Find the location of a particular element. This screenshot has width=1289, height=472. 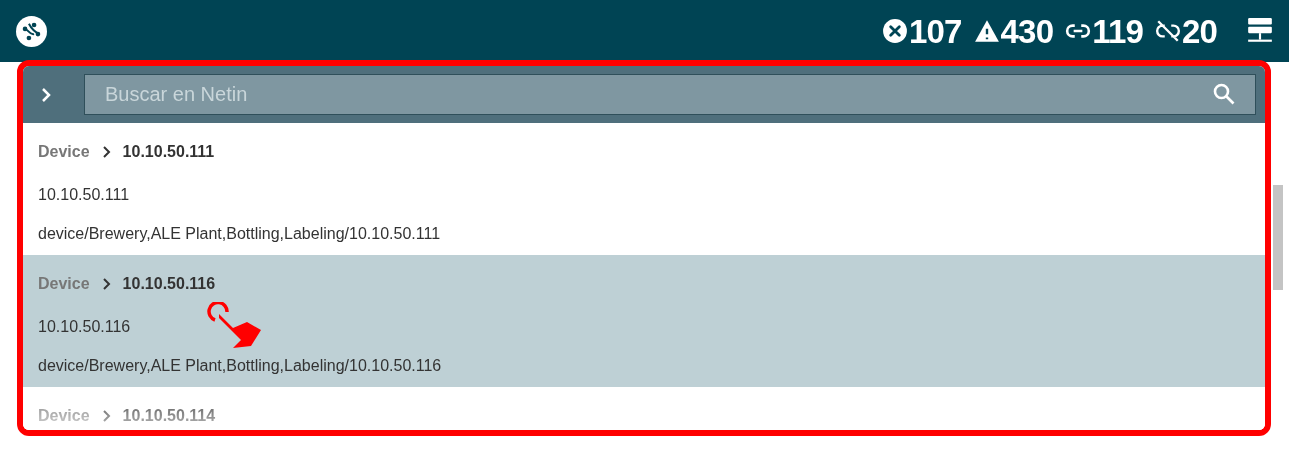

stat-count: 119 is located at coordinates (1117, 31).